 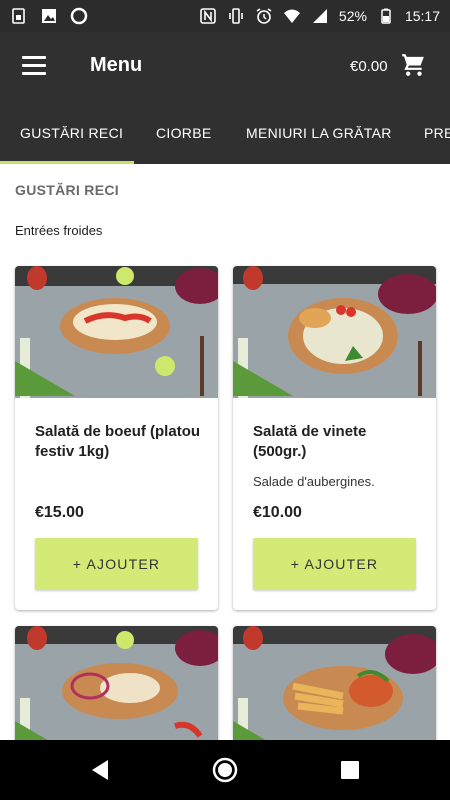 What do you see at coordinates (208, 16) in the screenshot?
I see `nfc-icon` at bounding box center [208, 16].